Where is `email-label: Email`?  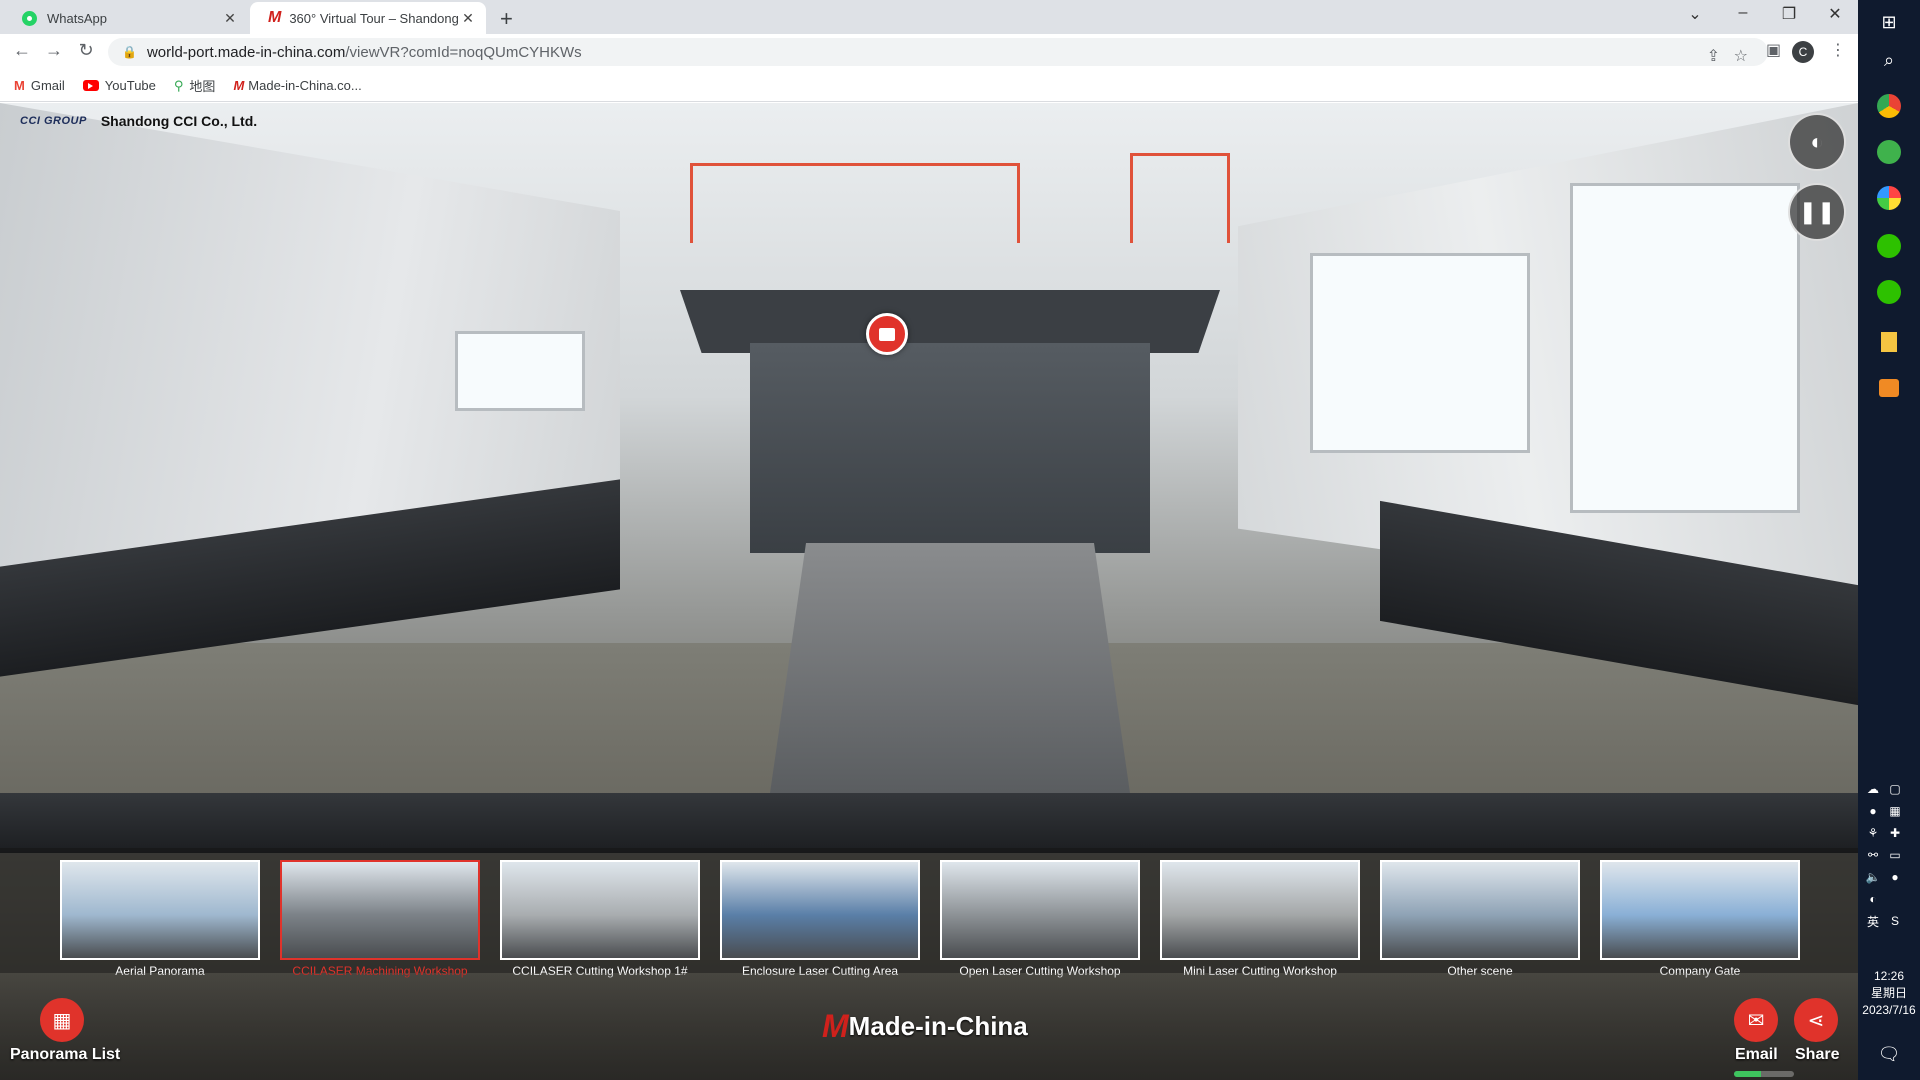
email-label: Email is located at coordinates (1756, 1054).